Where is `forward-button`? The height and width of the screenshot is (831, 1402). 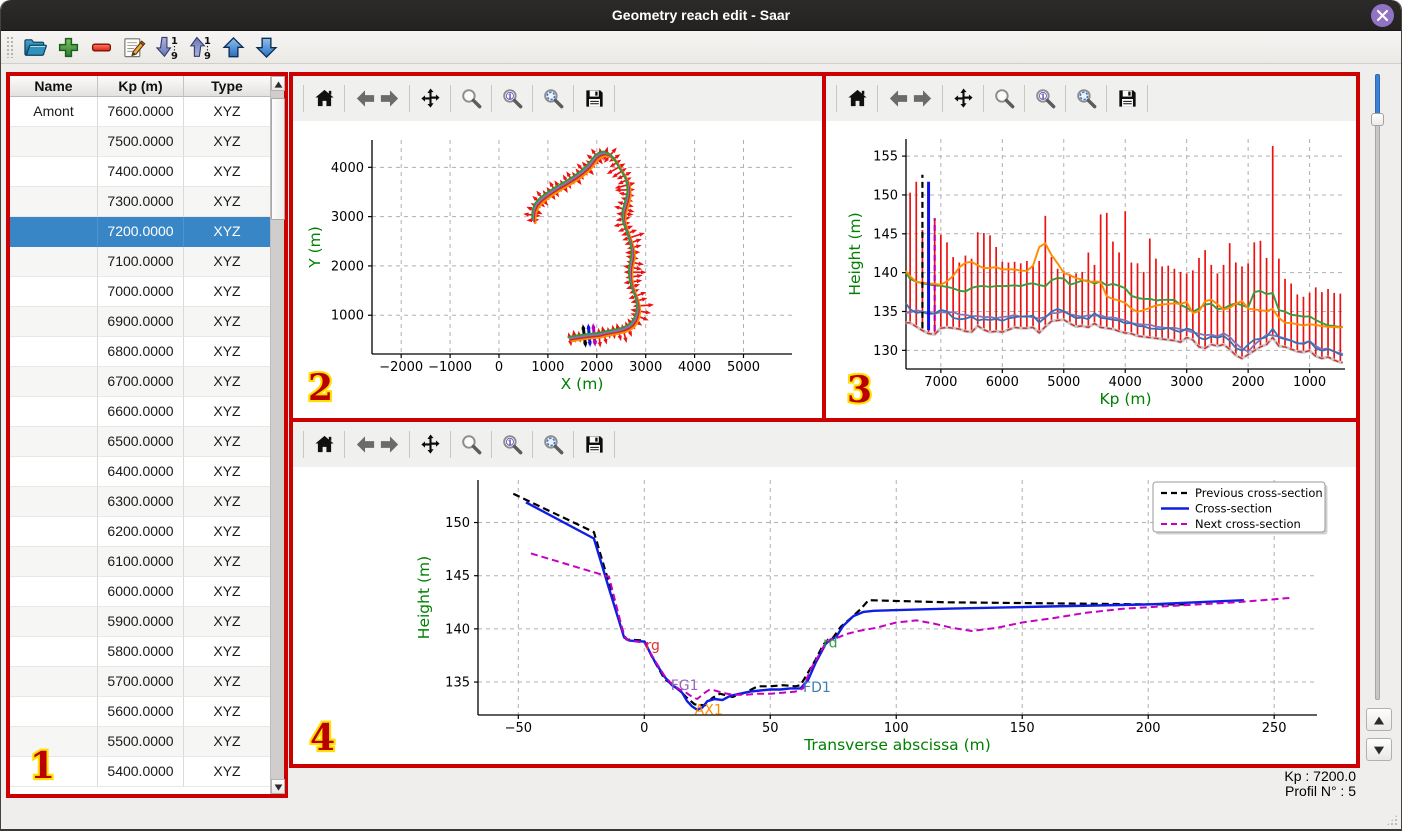 forward-button is located at coordinates (389, 445).